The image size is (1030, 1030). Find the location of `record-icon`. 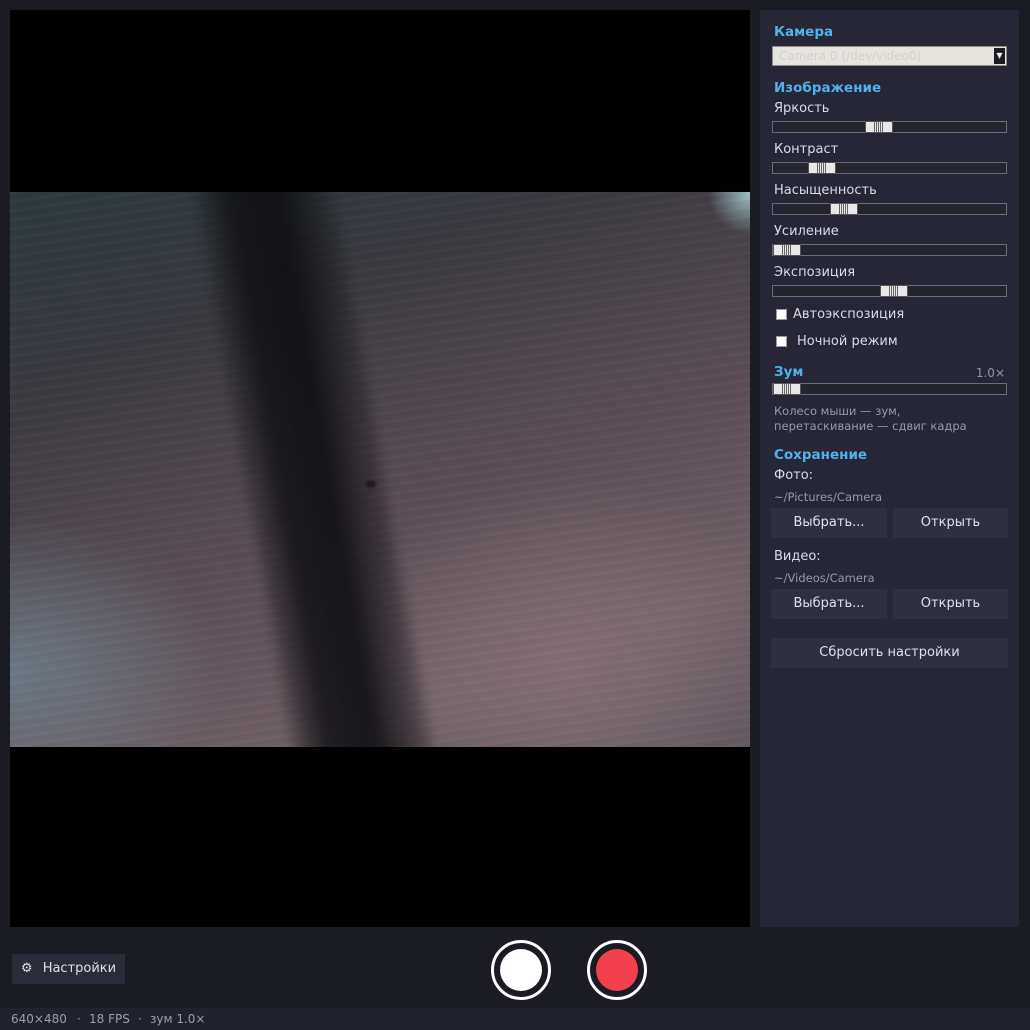

record-icon is located at coordinates (617, 970).